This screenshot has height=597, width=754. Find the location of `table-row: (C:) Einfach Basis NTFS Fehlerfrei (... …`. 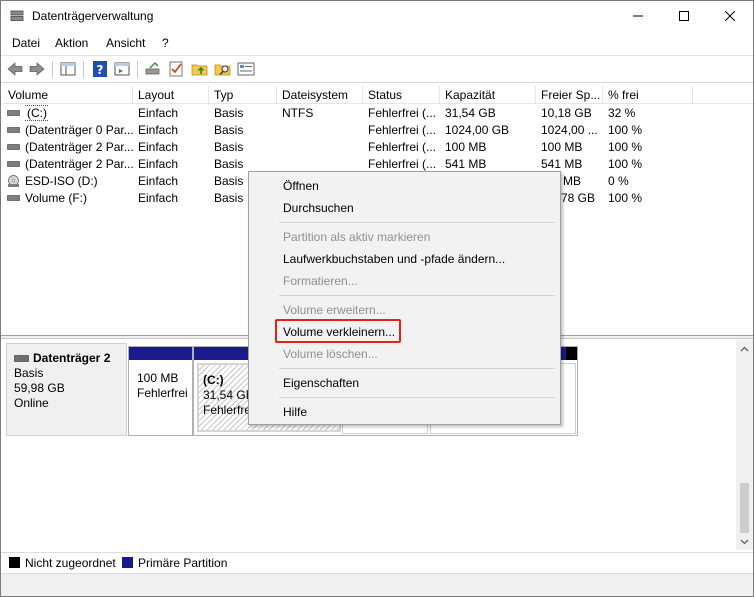

table-row: (C:) Einfach Basis NTFS Fehlerfrei (... … is located at coordinates (378, 113).